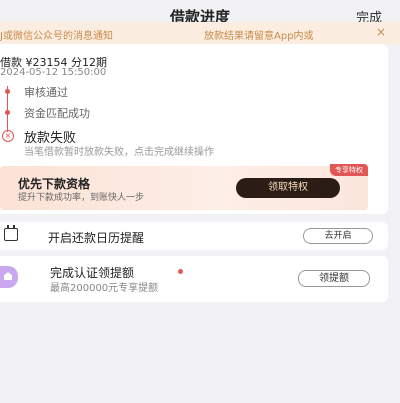 Image resolution: width=400 pixels, height=403 pixels. I want to click on calendar-icon, so click(11, 233).